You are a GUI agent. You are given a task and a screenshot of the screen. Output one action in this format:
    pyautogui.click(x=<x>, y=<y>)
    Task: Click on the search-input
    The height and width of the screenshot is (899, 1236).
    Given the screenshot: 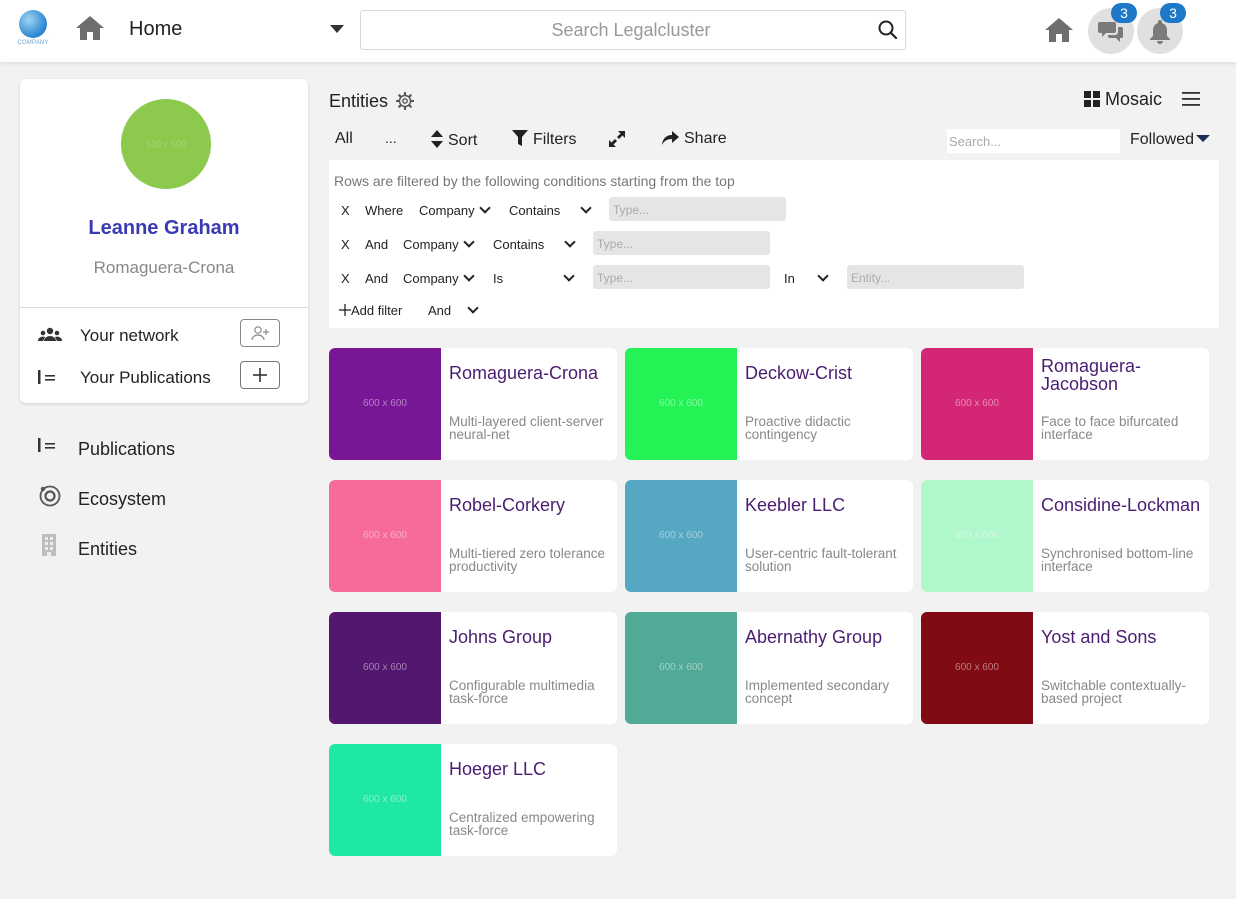 What is the action you would take?
    pyautogui.click(x=611, y=30)
    